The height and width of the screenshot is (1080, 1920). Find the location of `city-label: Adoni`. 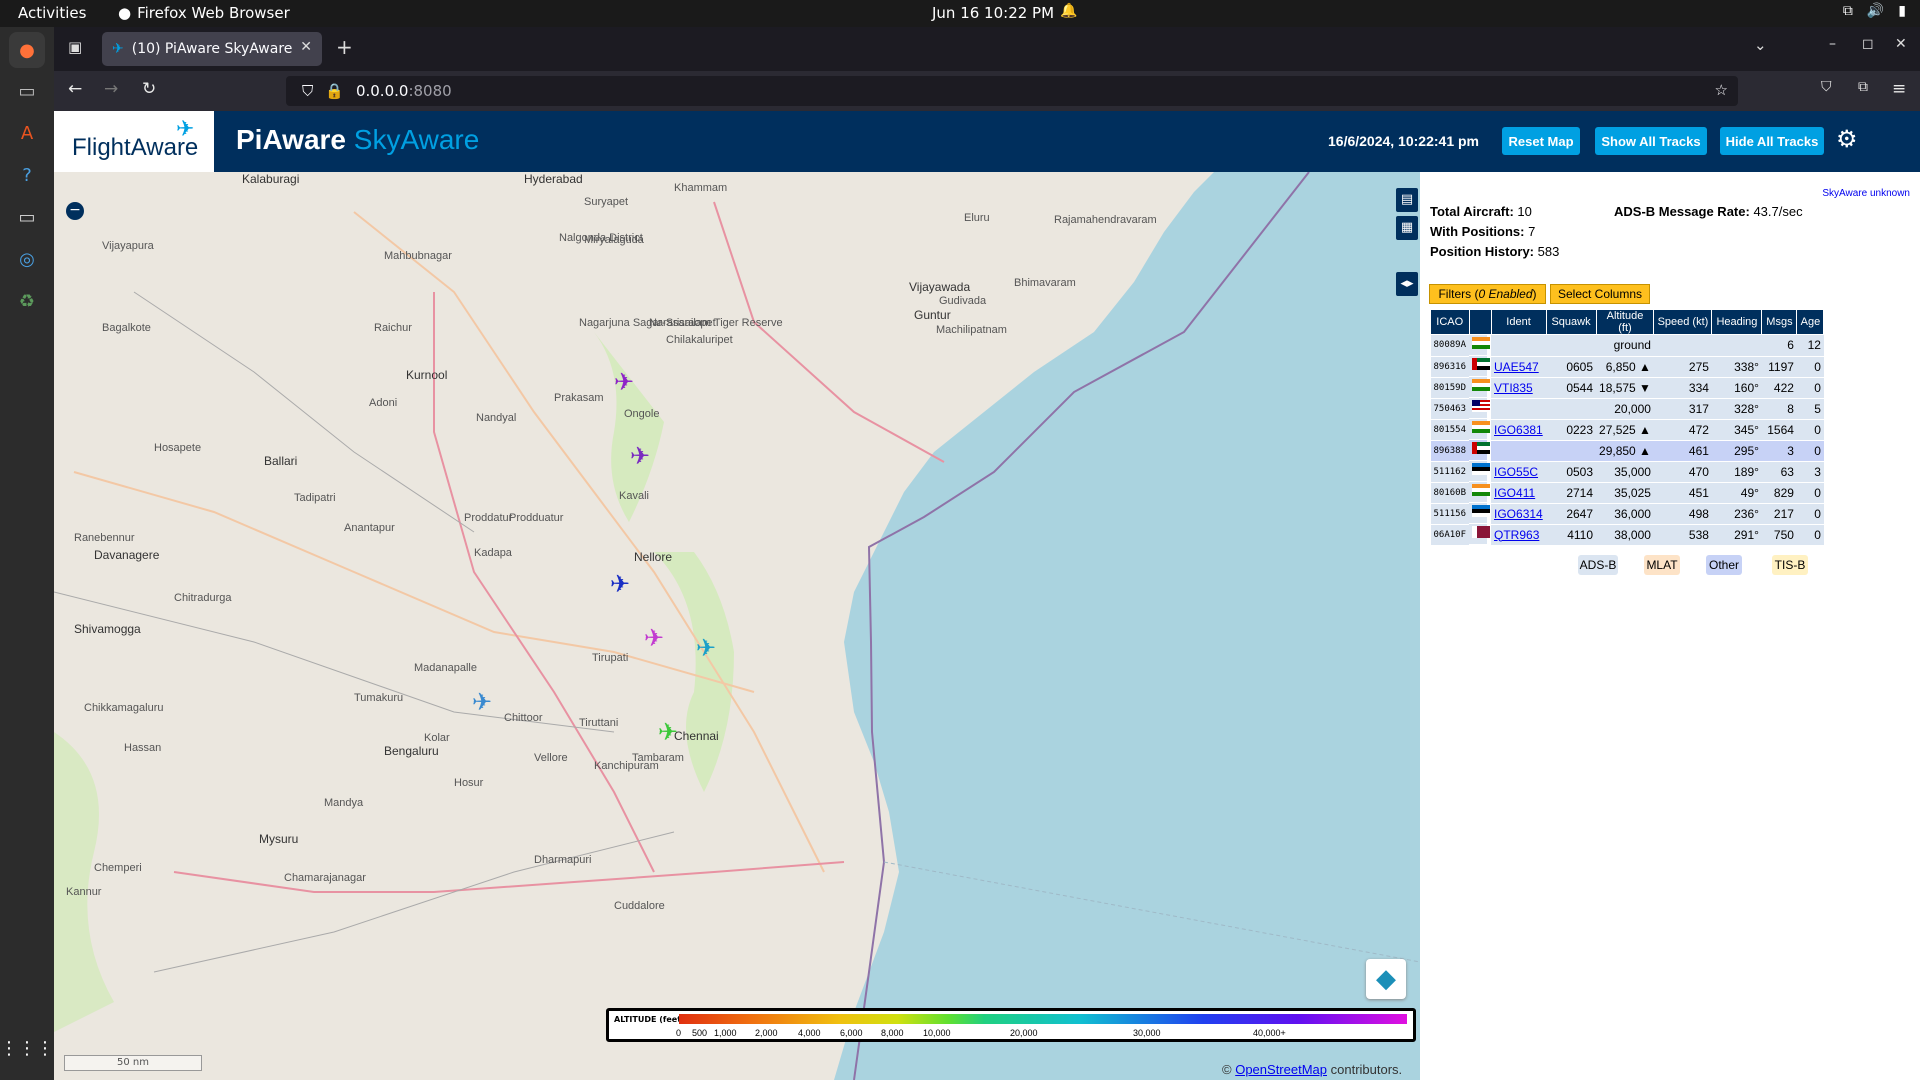

city-label: Adoni is located at coordinates (383, 403).